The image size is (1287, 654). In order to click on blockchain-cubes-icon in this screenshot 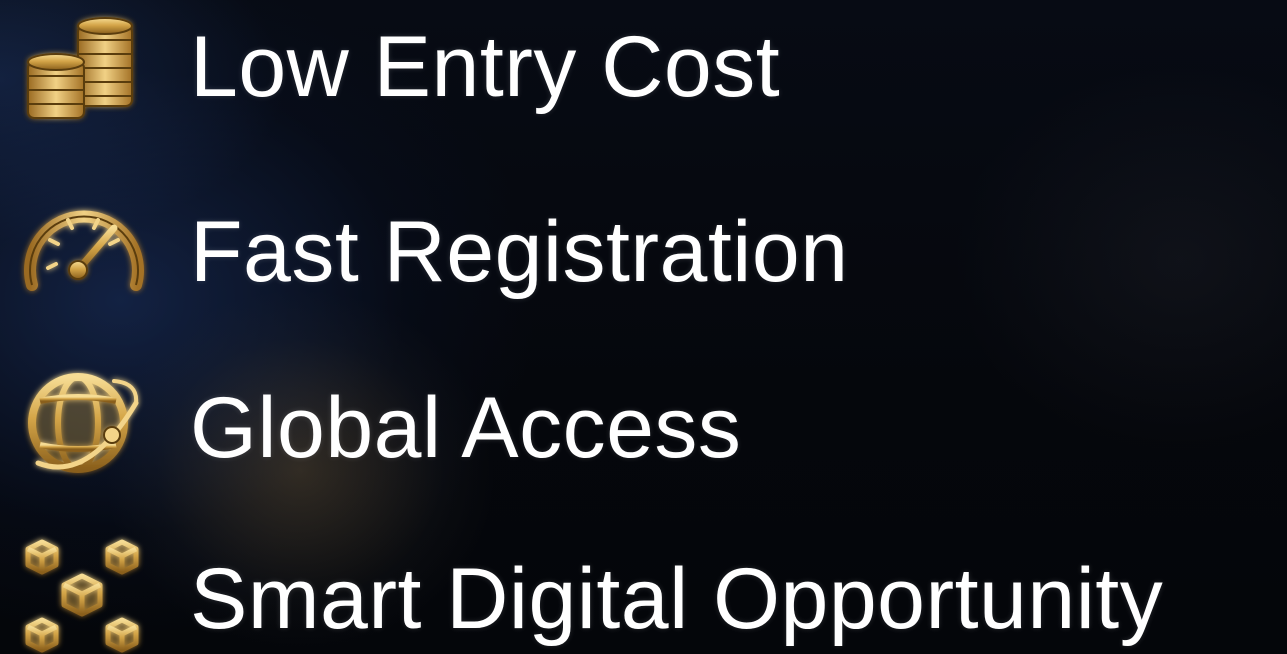, I will do `click(85, 594)`.